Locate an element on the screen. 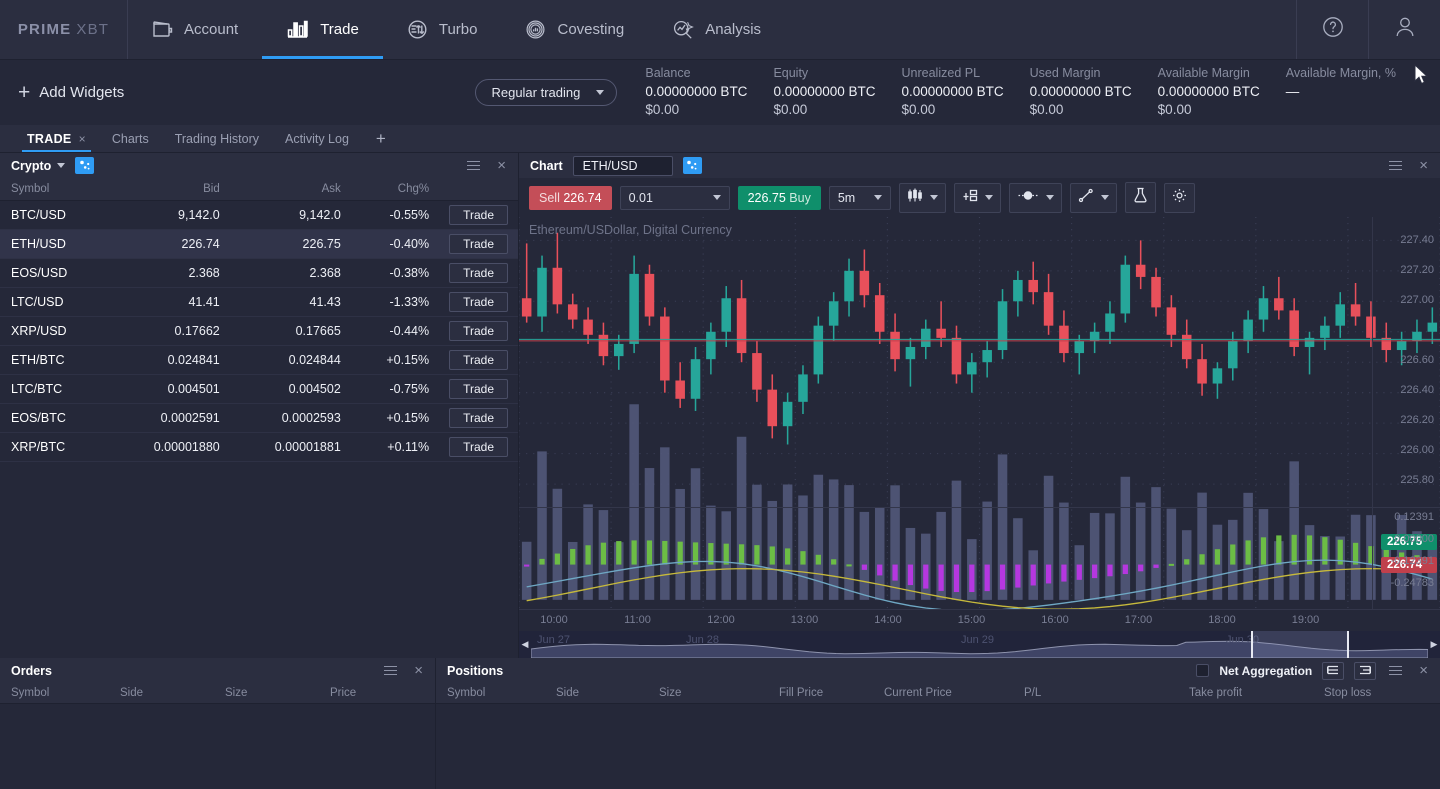 This screenshot has width=1440, height=789. table-row: ETH/USD 226.74 226.75 -0.40% Trade is located at coordinates (259, 244).